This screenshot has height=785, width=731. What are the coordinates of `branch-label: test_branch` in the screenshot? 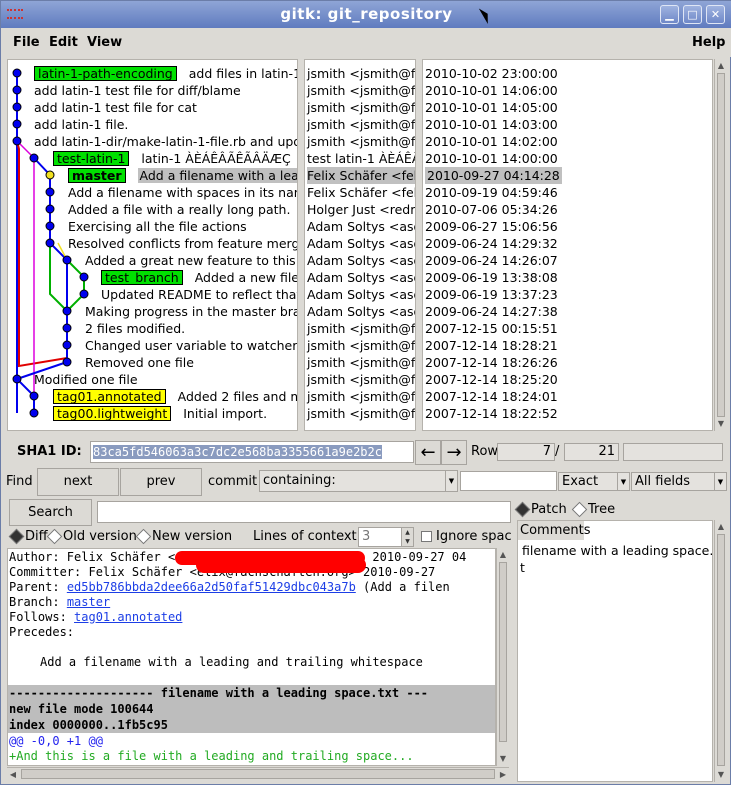 It's located at (142, 277).